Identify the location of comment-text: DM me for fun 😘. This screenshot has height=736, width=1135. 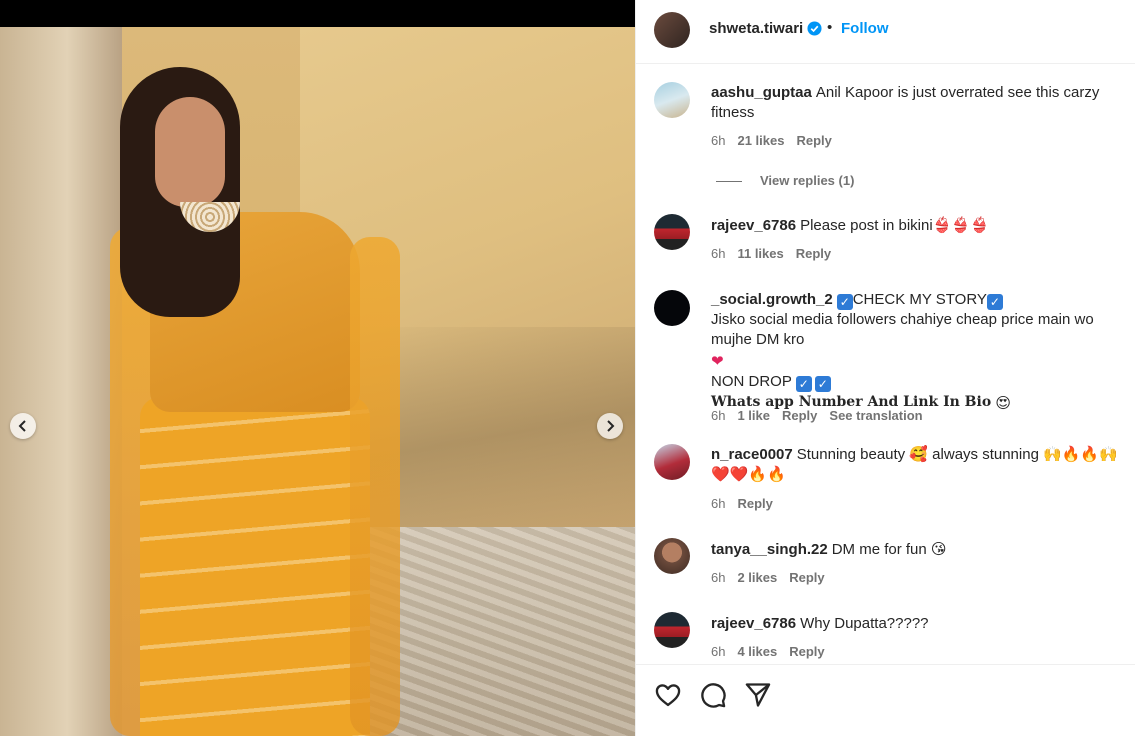
(889, 549).